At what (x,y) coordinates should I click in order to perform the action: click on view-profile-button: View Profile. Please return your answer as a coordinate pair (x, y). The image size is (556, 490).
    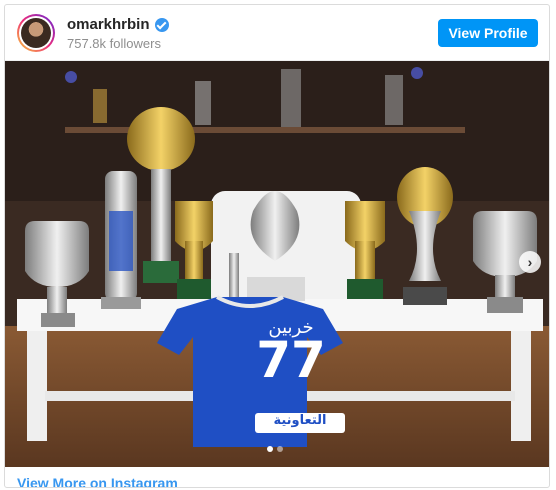
    Looking at the image, I should click on (488, 33).